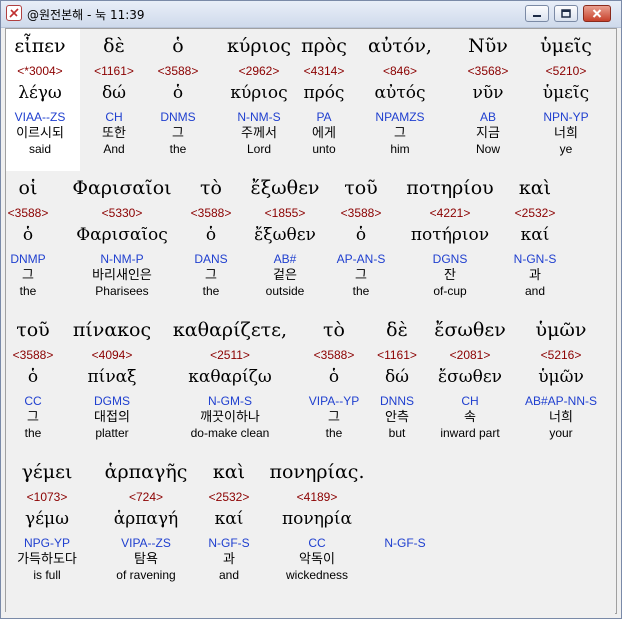  Describe the element at coordinates (535, 275) in the screenshot. I see `korean-gloss: 과` at that location.